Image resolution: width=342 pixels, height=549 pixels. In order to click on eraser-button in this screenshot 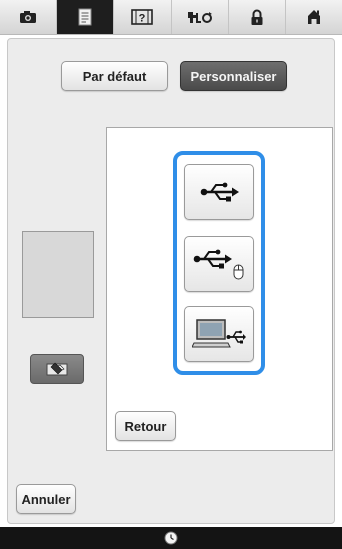, I will do `click(57, 369)`.